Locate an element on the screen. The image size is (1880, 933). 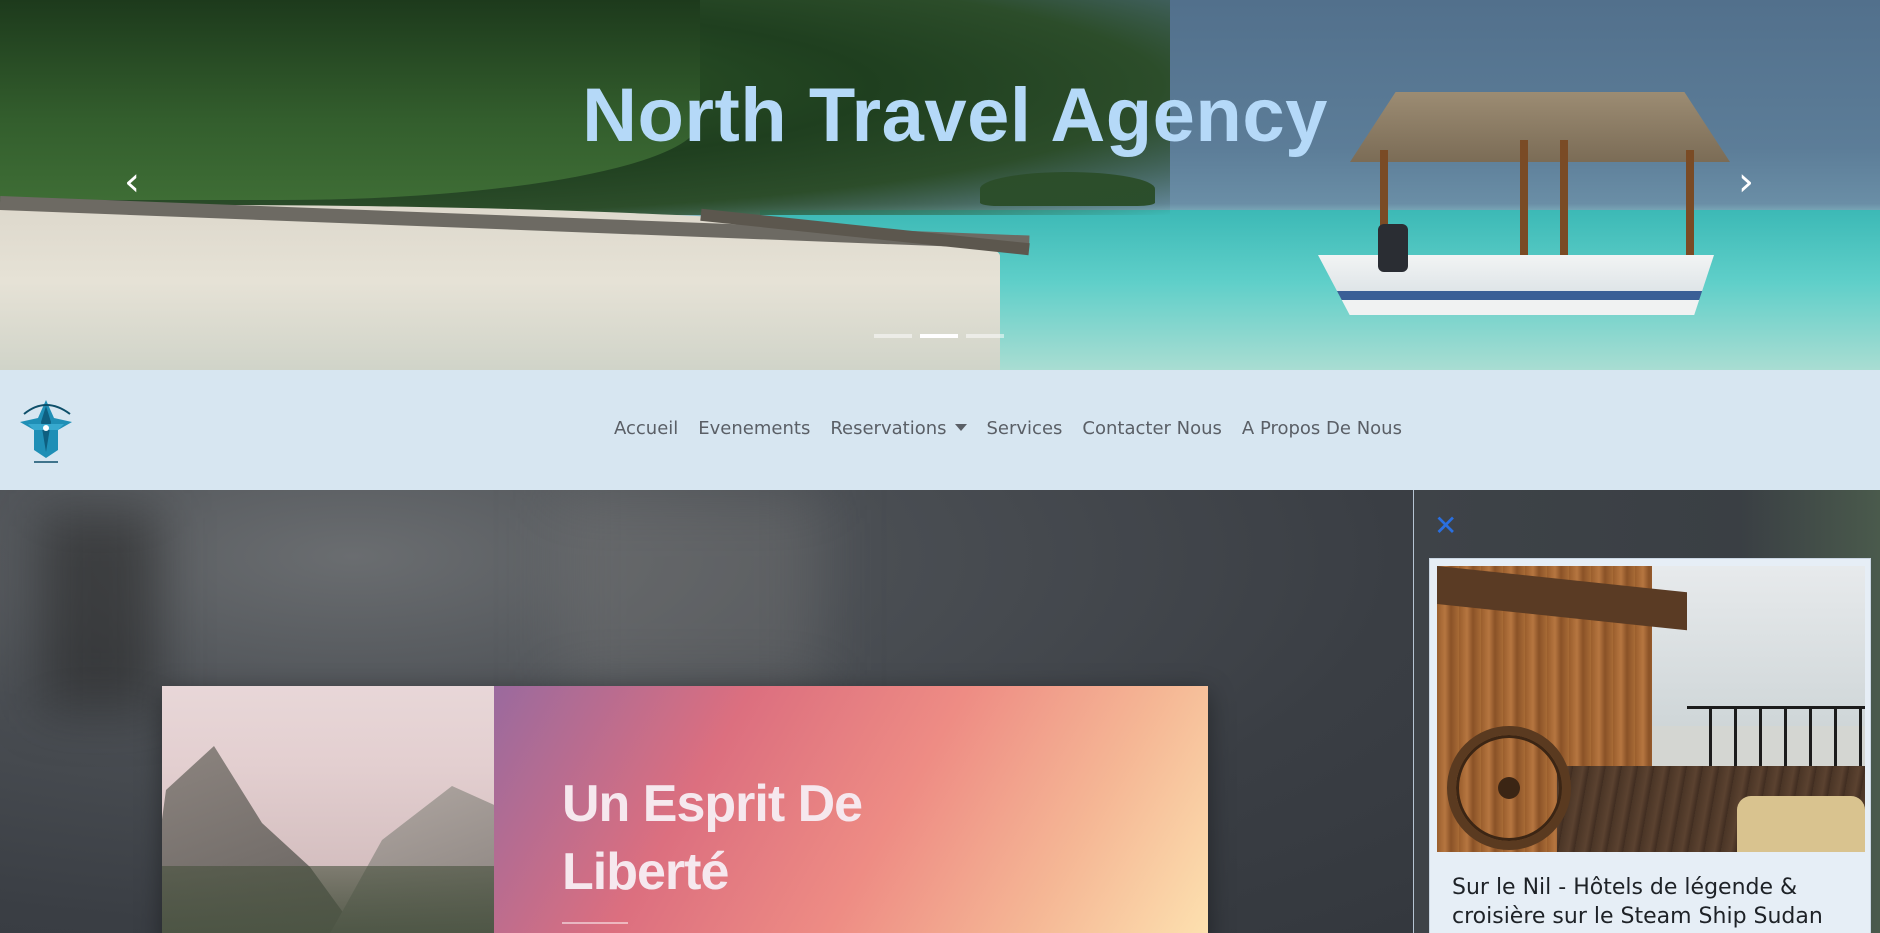
steamship-image is located at coordinates (1651, 709).